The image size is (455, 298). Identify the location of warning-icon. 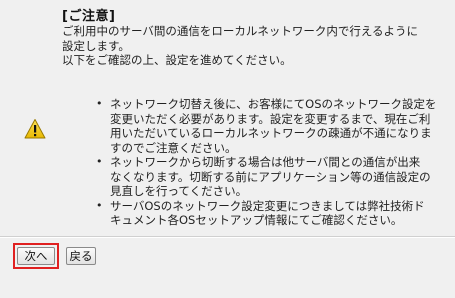
(35, 129).